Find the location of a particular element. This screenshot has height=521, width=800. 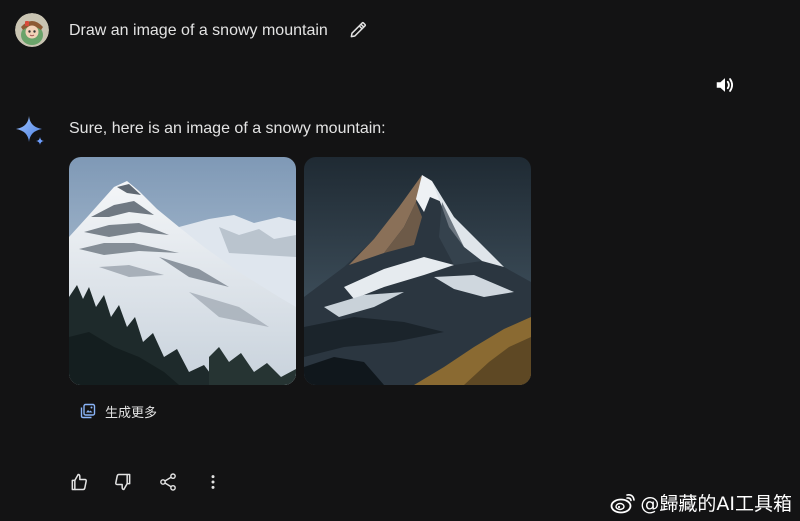

pencil-icon is located at coordinates (358, 29).